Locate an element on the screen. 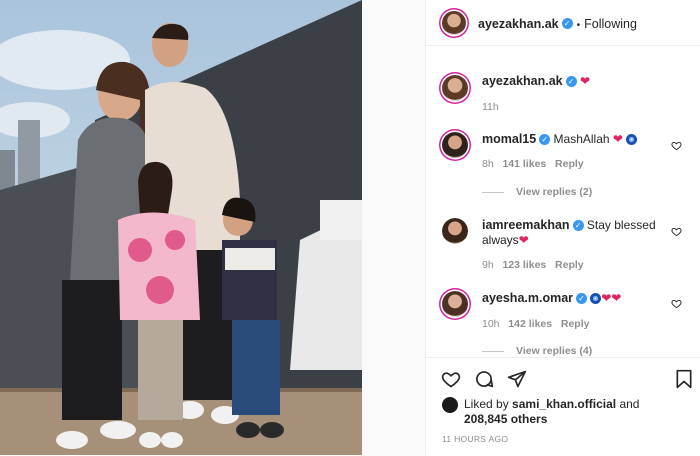 This screenshot has width=700, height=456. caption-username: ayezakhan.ak is located at coordinates (522, 81).